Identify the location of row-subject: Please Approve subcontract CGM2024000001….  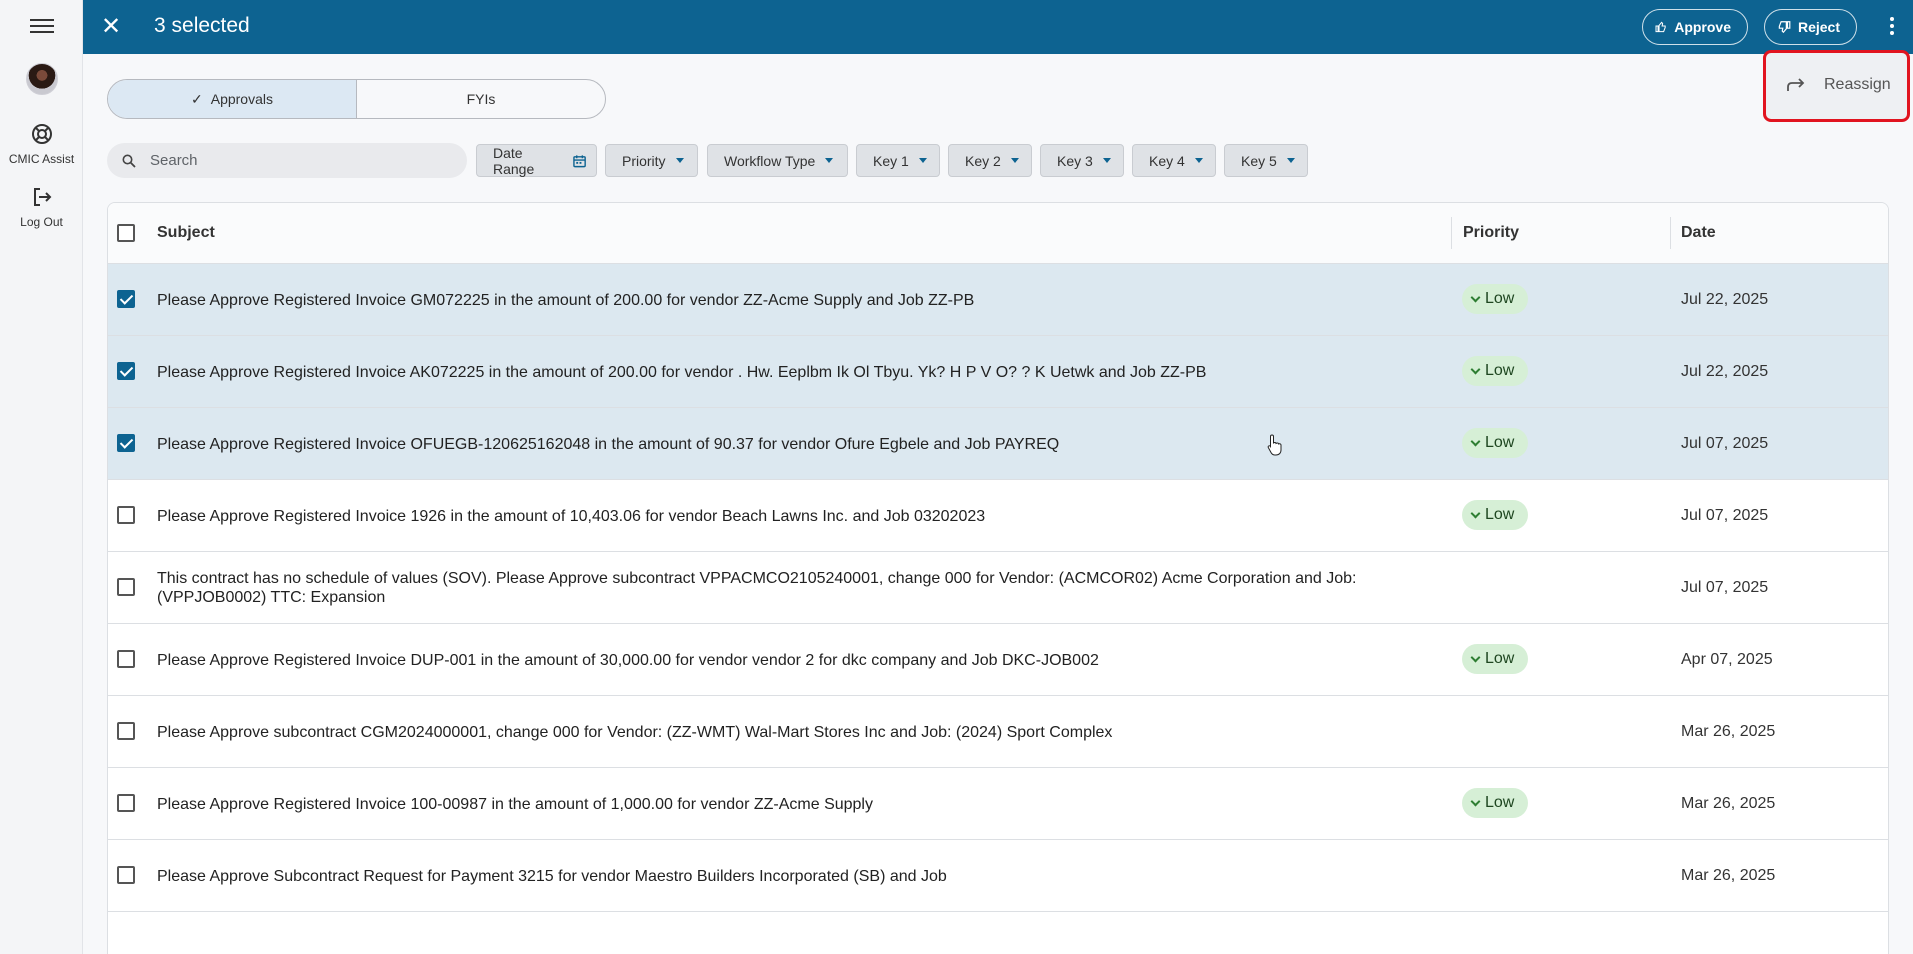
(635, 732).